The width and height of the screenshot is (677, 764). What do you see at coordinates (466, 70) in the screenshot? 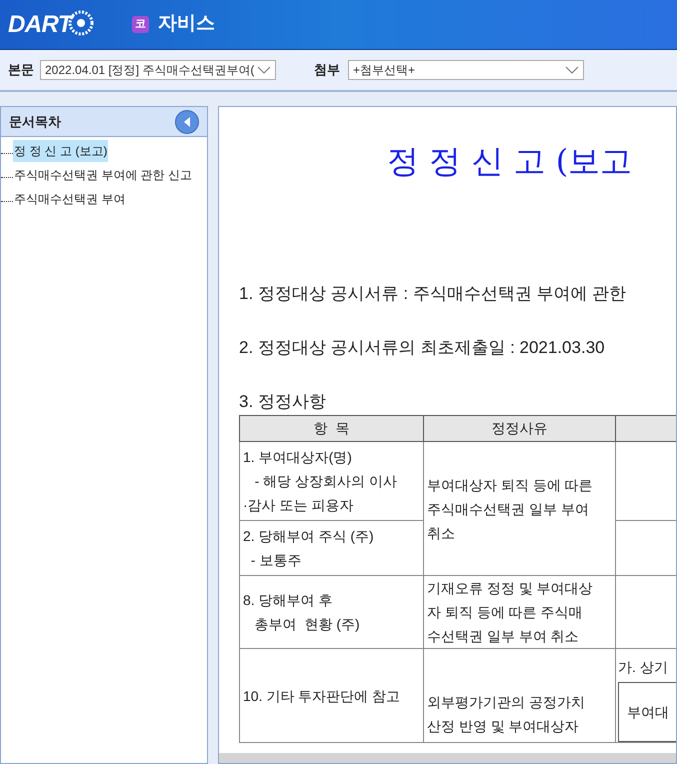
I see `attach-select: +첨부선택+` at bounding box center [466, 70].